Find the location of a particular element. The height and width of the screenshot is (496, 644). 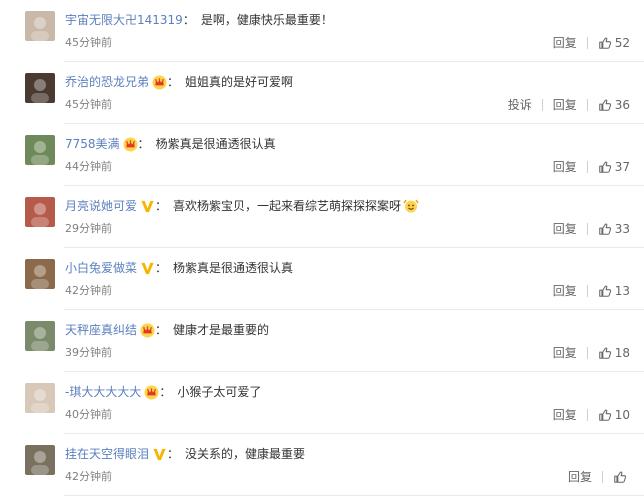

comment-line: 小白兔爱做菜 ： 杨紫真是很通透很认真 is located at coordinates (179, 268).